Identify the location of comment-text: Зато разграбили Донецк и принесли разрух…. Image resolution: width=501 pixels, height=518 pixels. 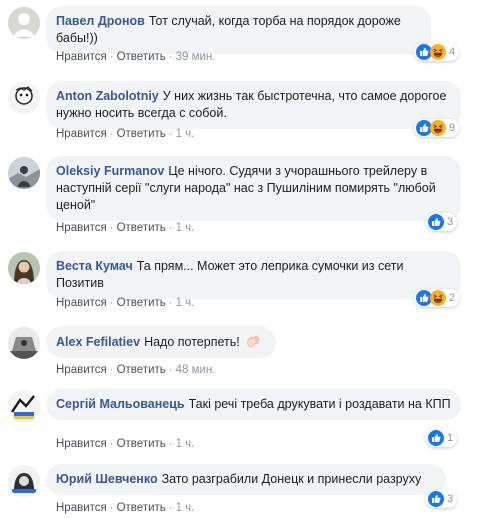
(291, 479).